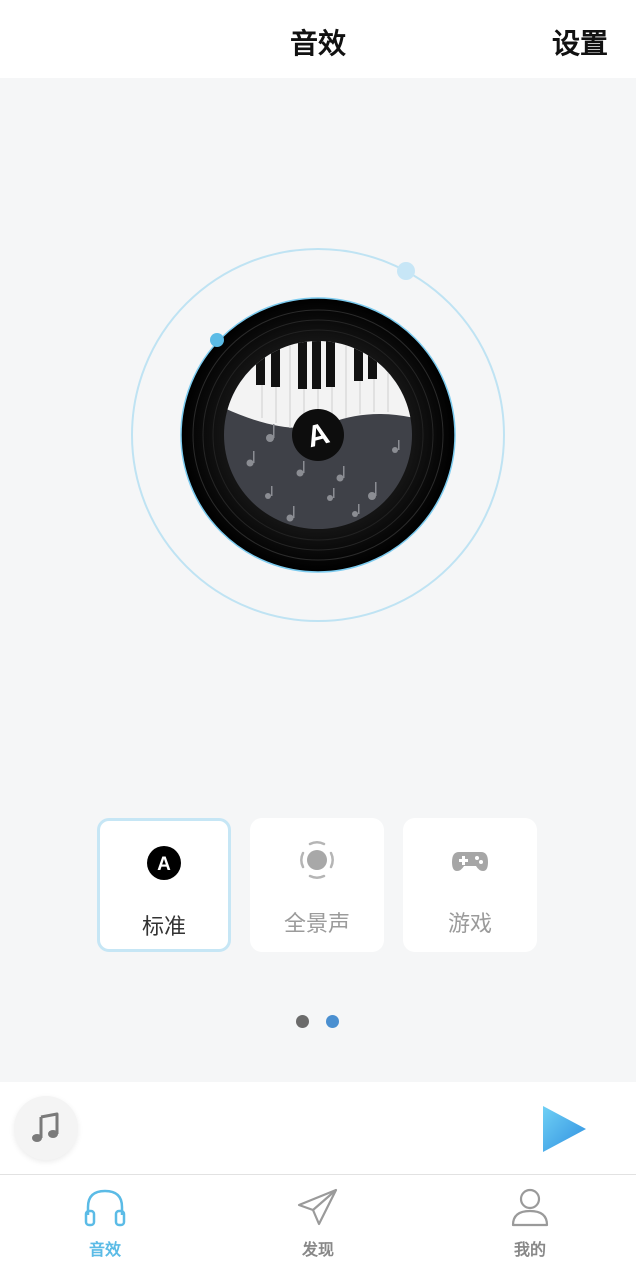 The height and width of the screenshot is (1268, 636). What do you see at coordinates (469, 924) in the screenshot?
I see `mode-label: 游戏` at bounding box center [469, 924].